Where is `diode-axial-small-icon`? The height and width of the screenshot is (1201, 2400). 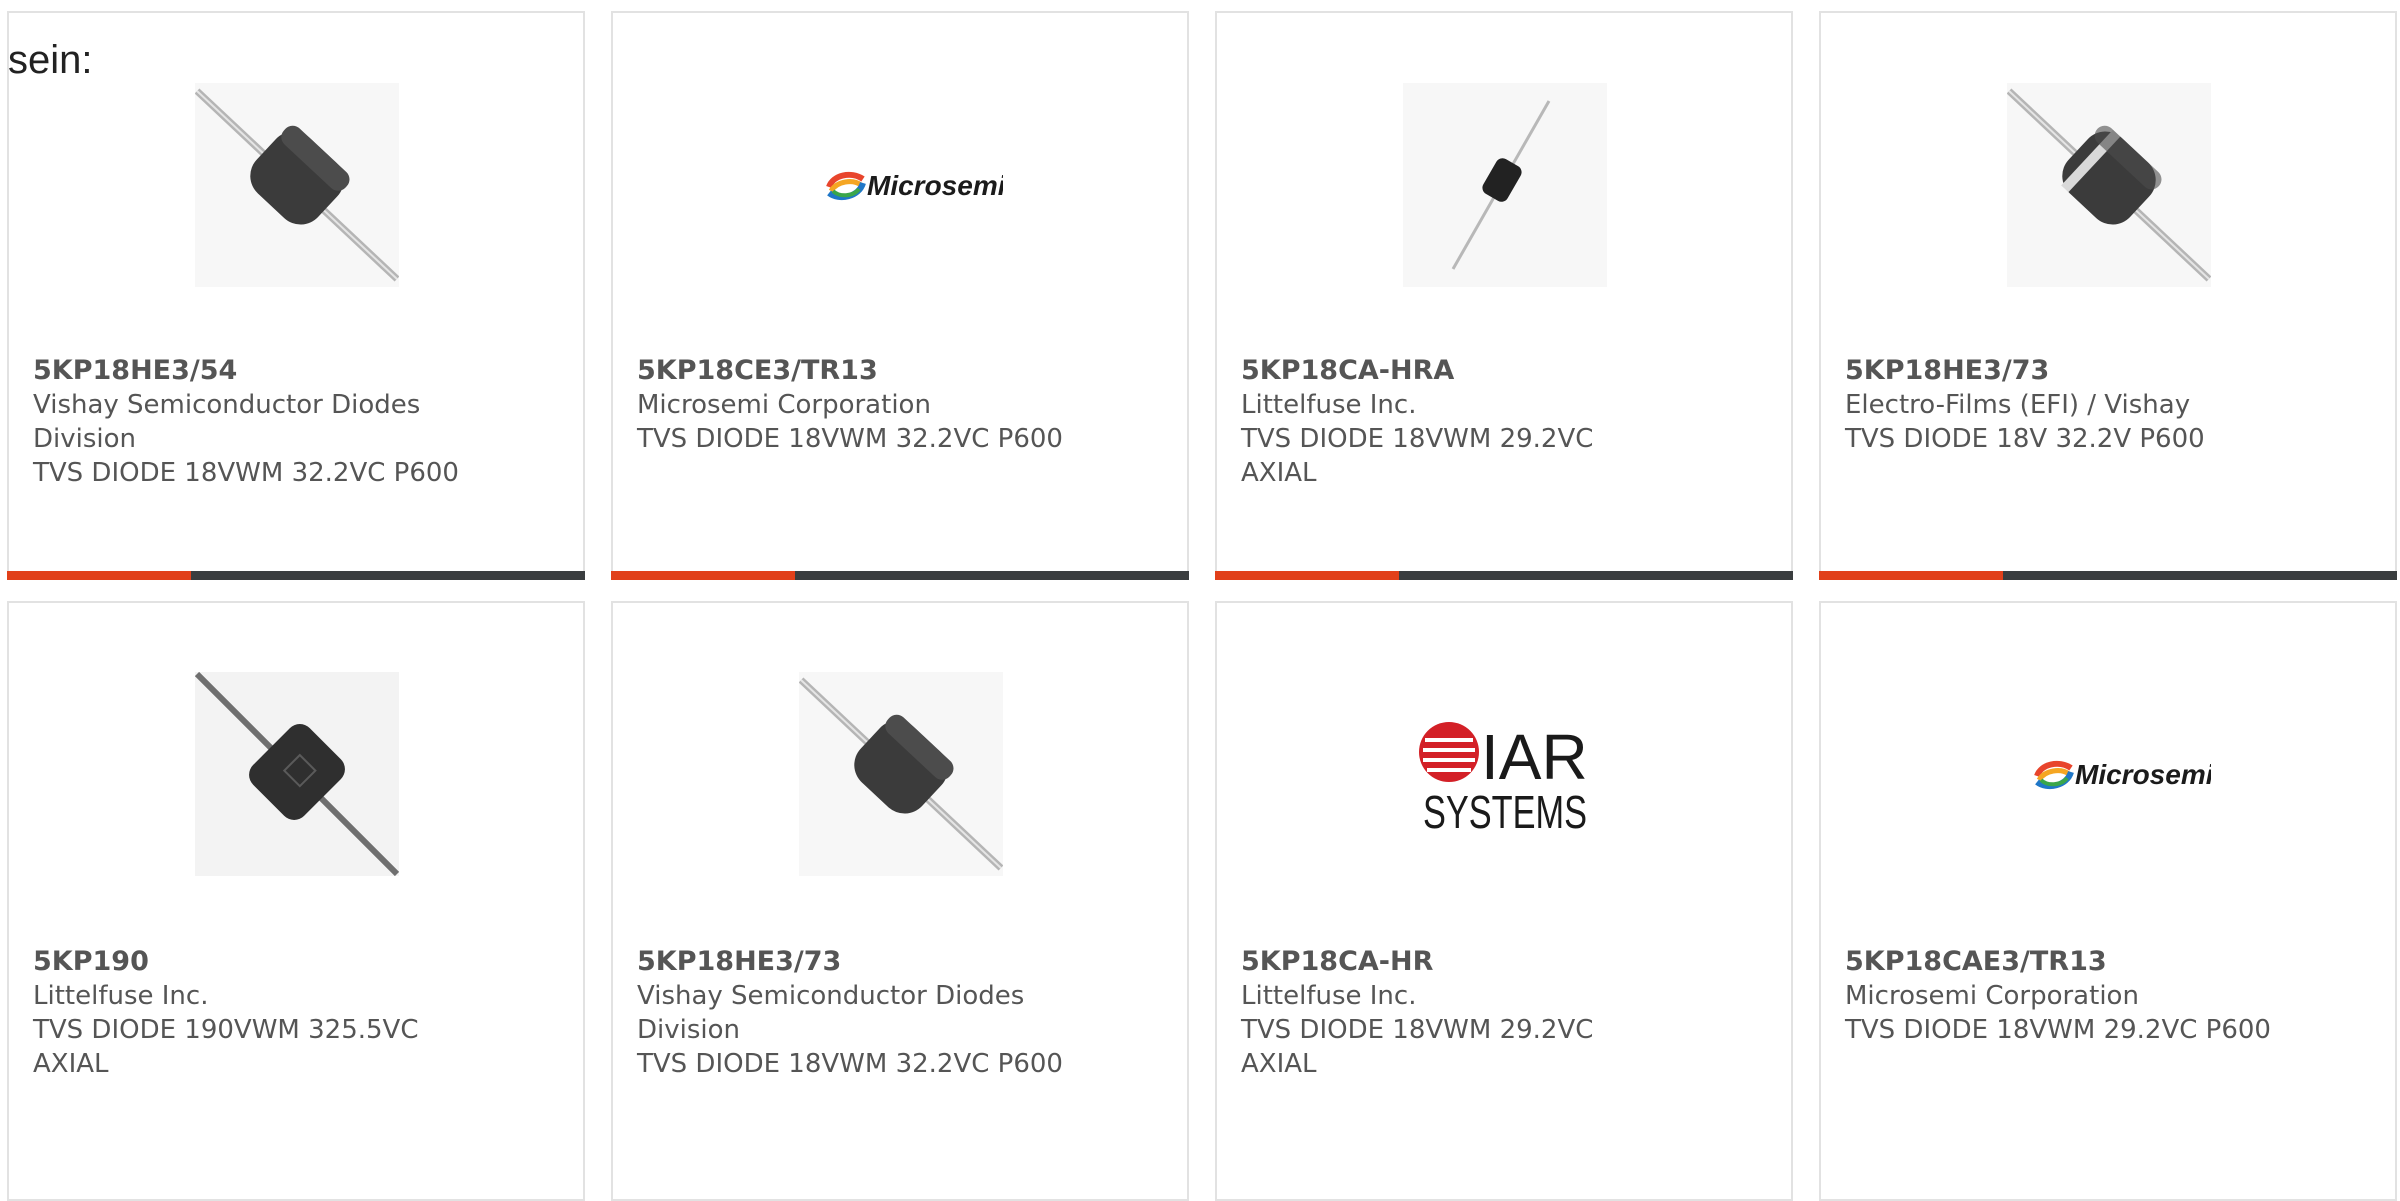 diode-axial-small-icon is located at coordinates (1505, 185).